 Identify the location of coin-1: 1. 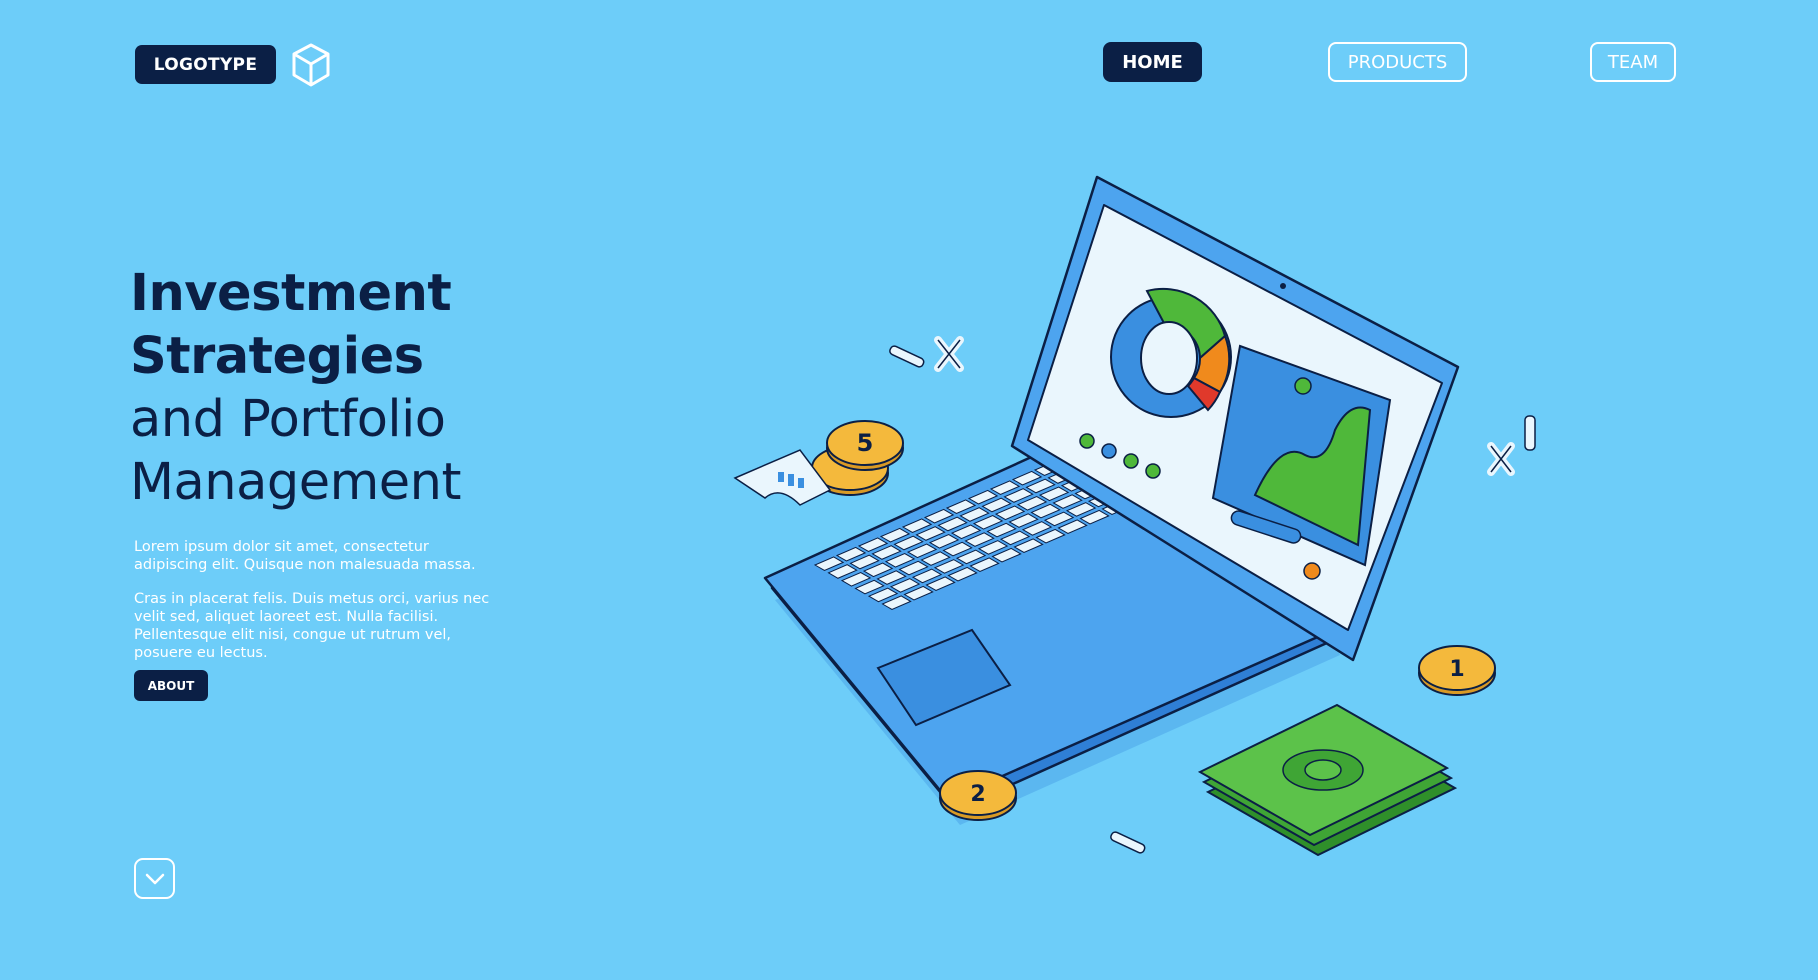
(1457, 670).